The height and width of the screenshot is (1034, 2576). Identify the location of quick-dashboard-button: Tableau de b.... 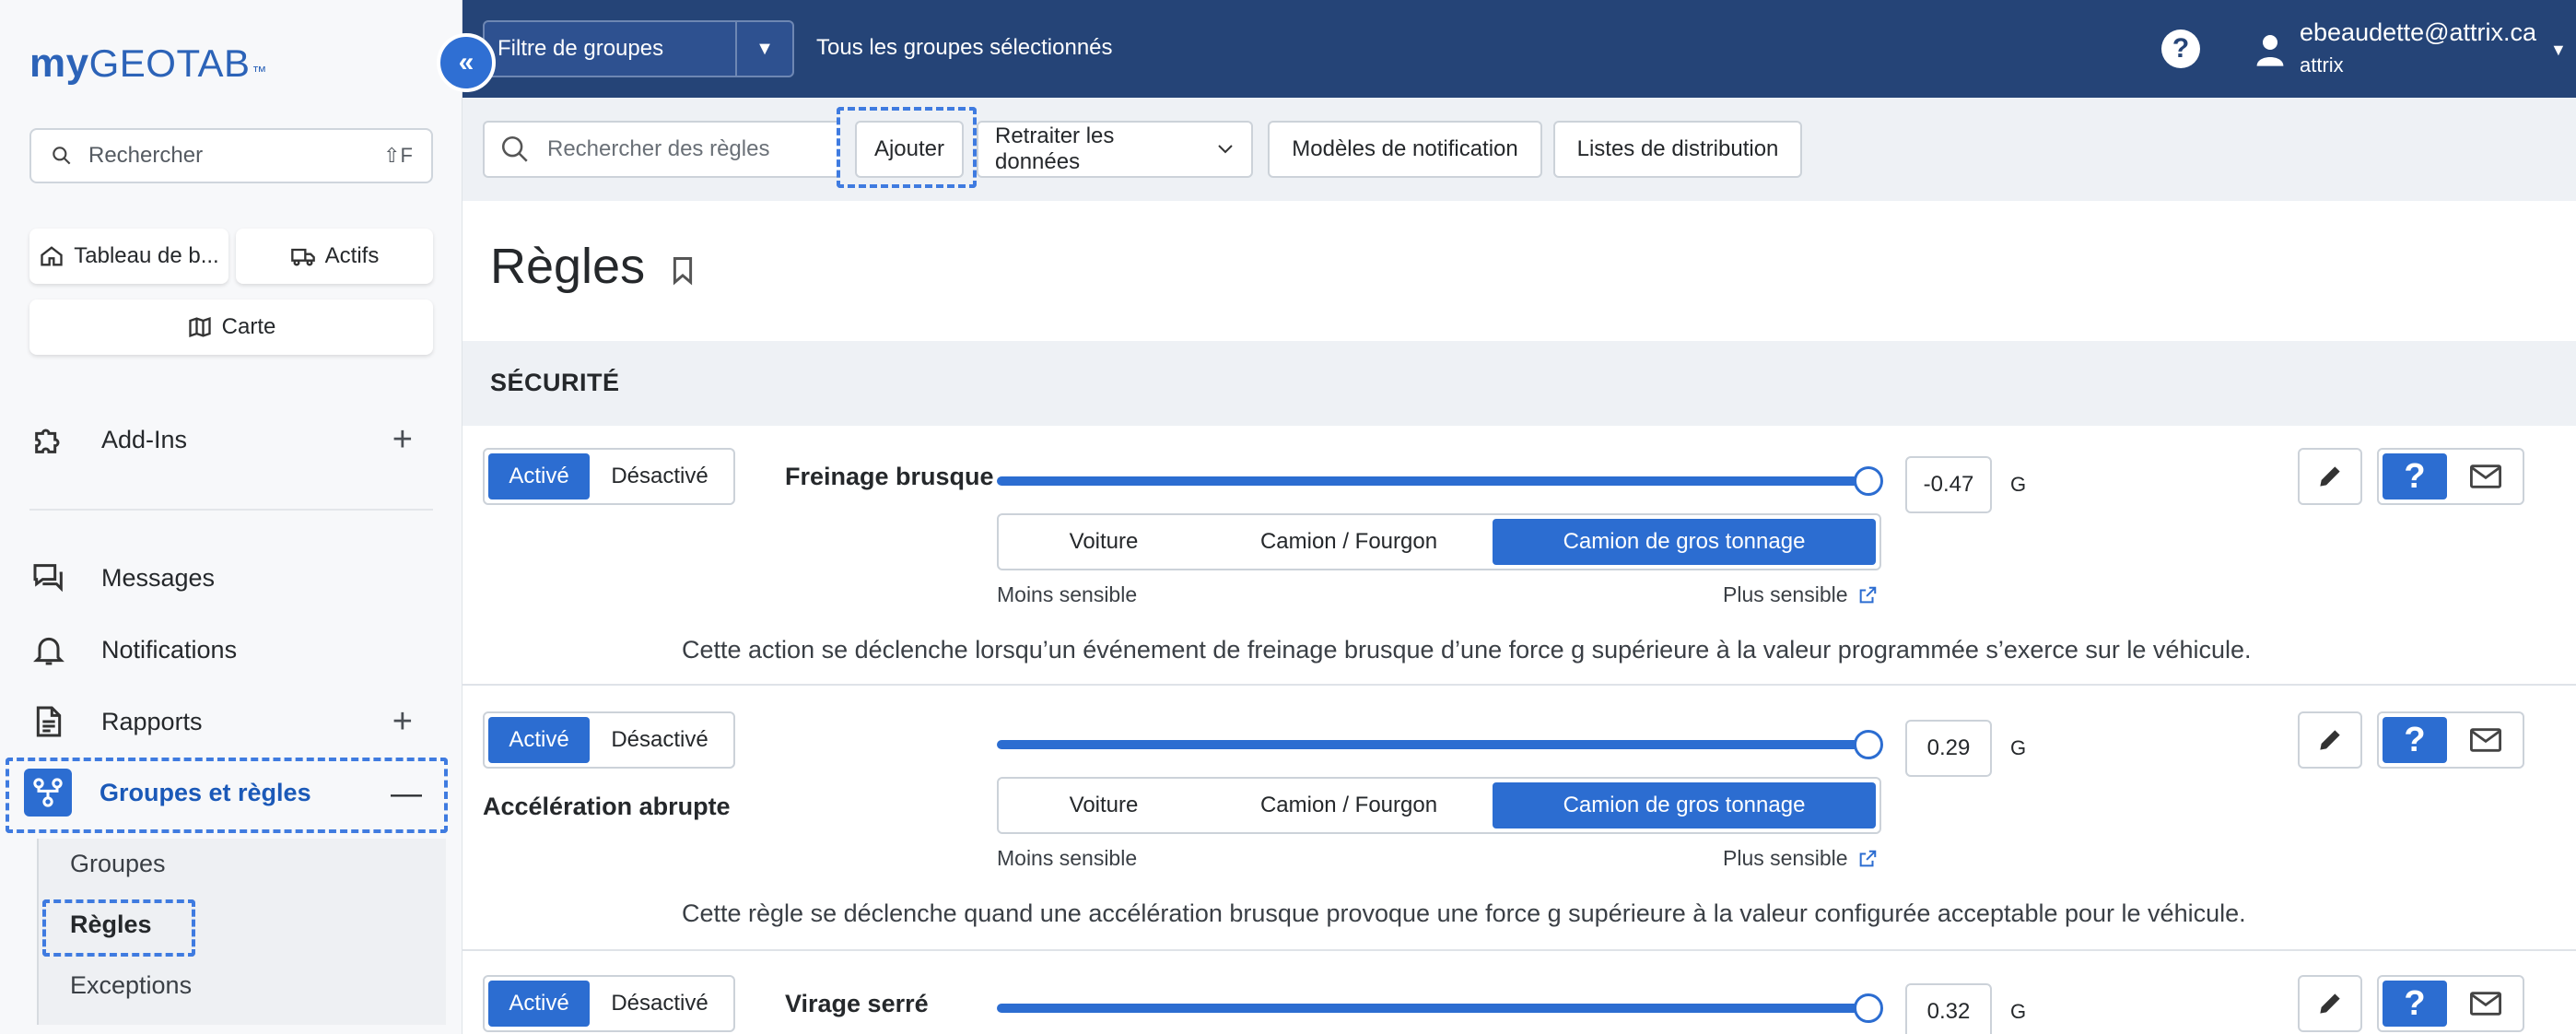
(128, 256).